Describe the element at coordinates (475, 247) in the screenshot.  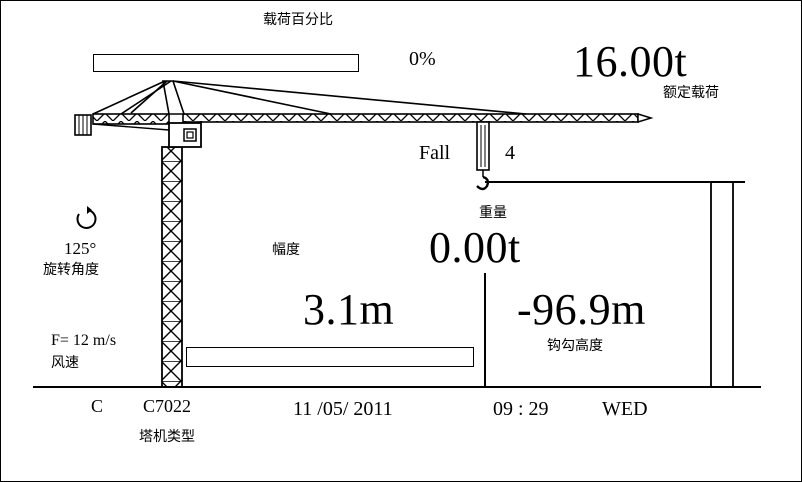
I see `weight-value: 0.00t` at that location.